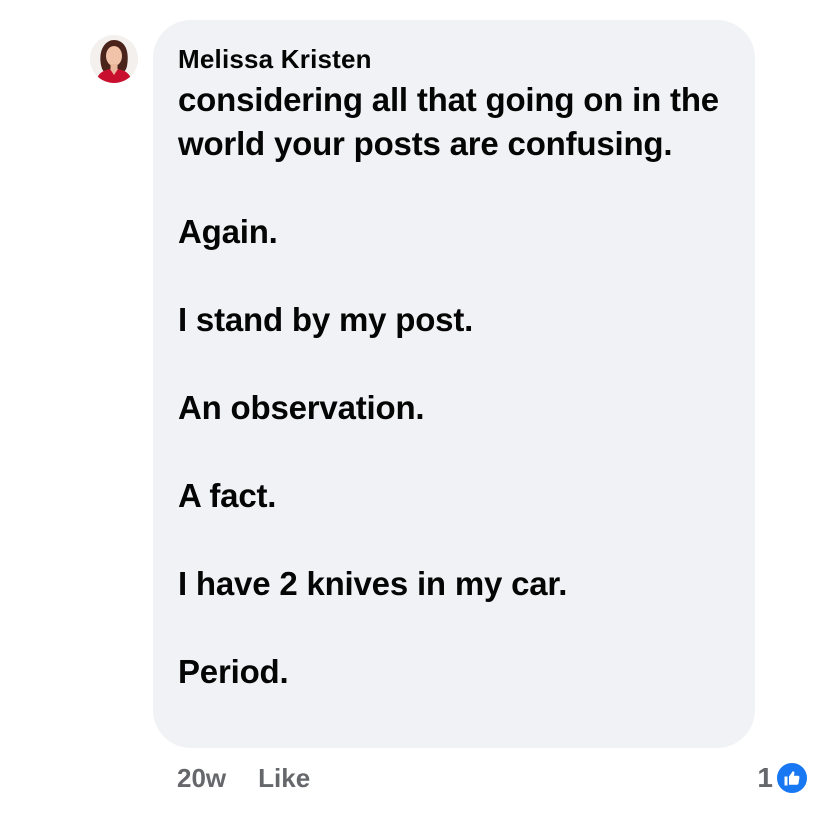 The height and width of the screenshot is (820, 831). I want to click on like-thumb-icon, so click(792, 778).